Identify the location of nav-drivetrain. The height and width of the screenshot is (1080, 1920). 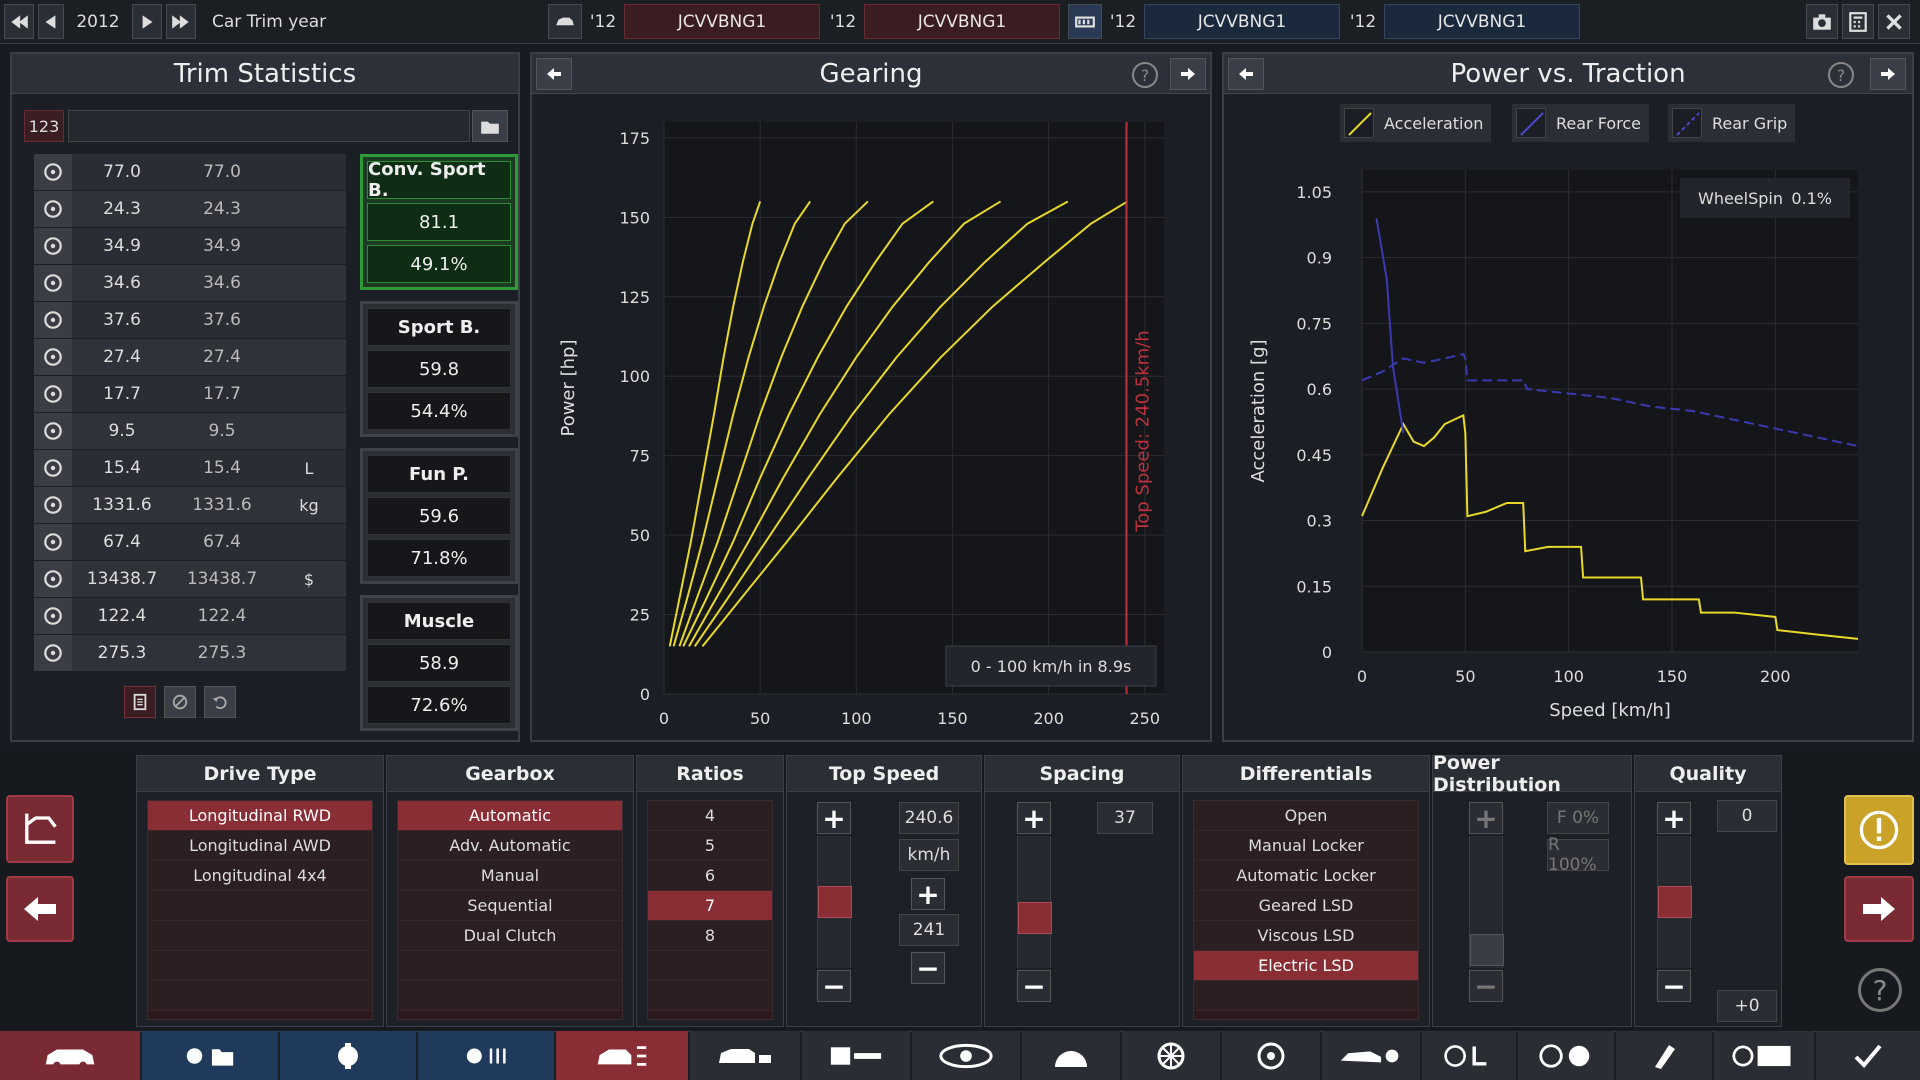
(622, 1055).